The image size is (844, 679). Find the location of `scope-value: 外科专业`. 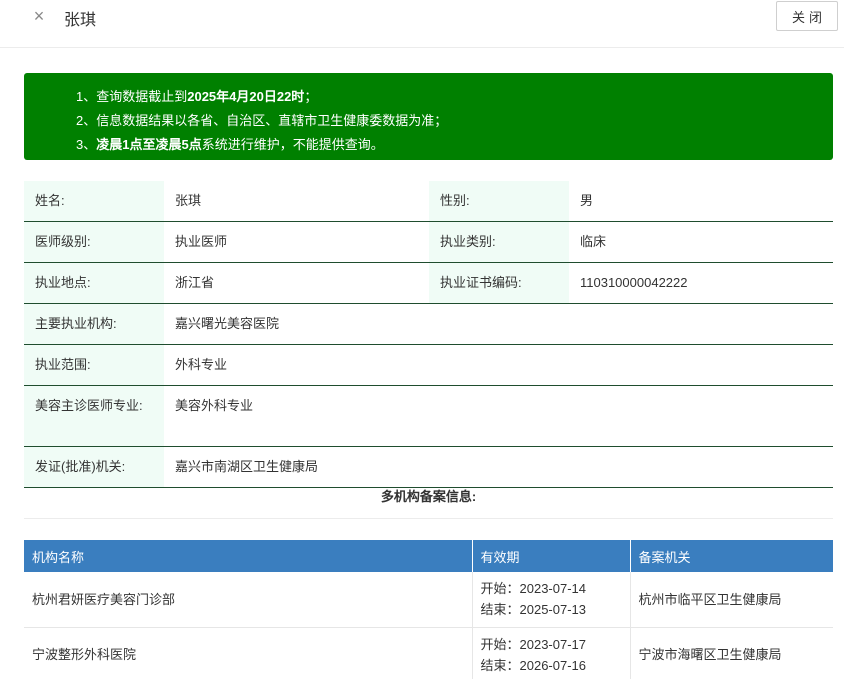

scope-value: 外科专业 is located at coordinates (498, 365).